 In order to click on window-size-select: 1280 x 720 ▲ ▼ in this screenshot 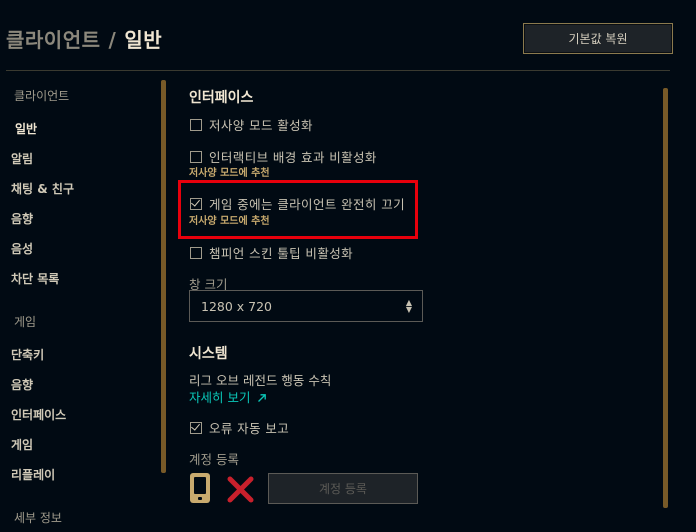, I will do `click(306, 306)`.